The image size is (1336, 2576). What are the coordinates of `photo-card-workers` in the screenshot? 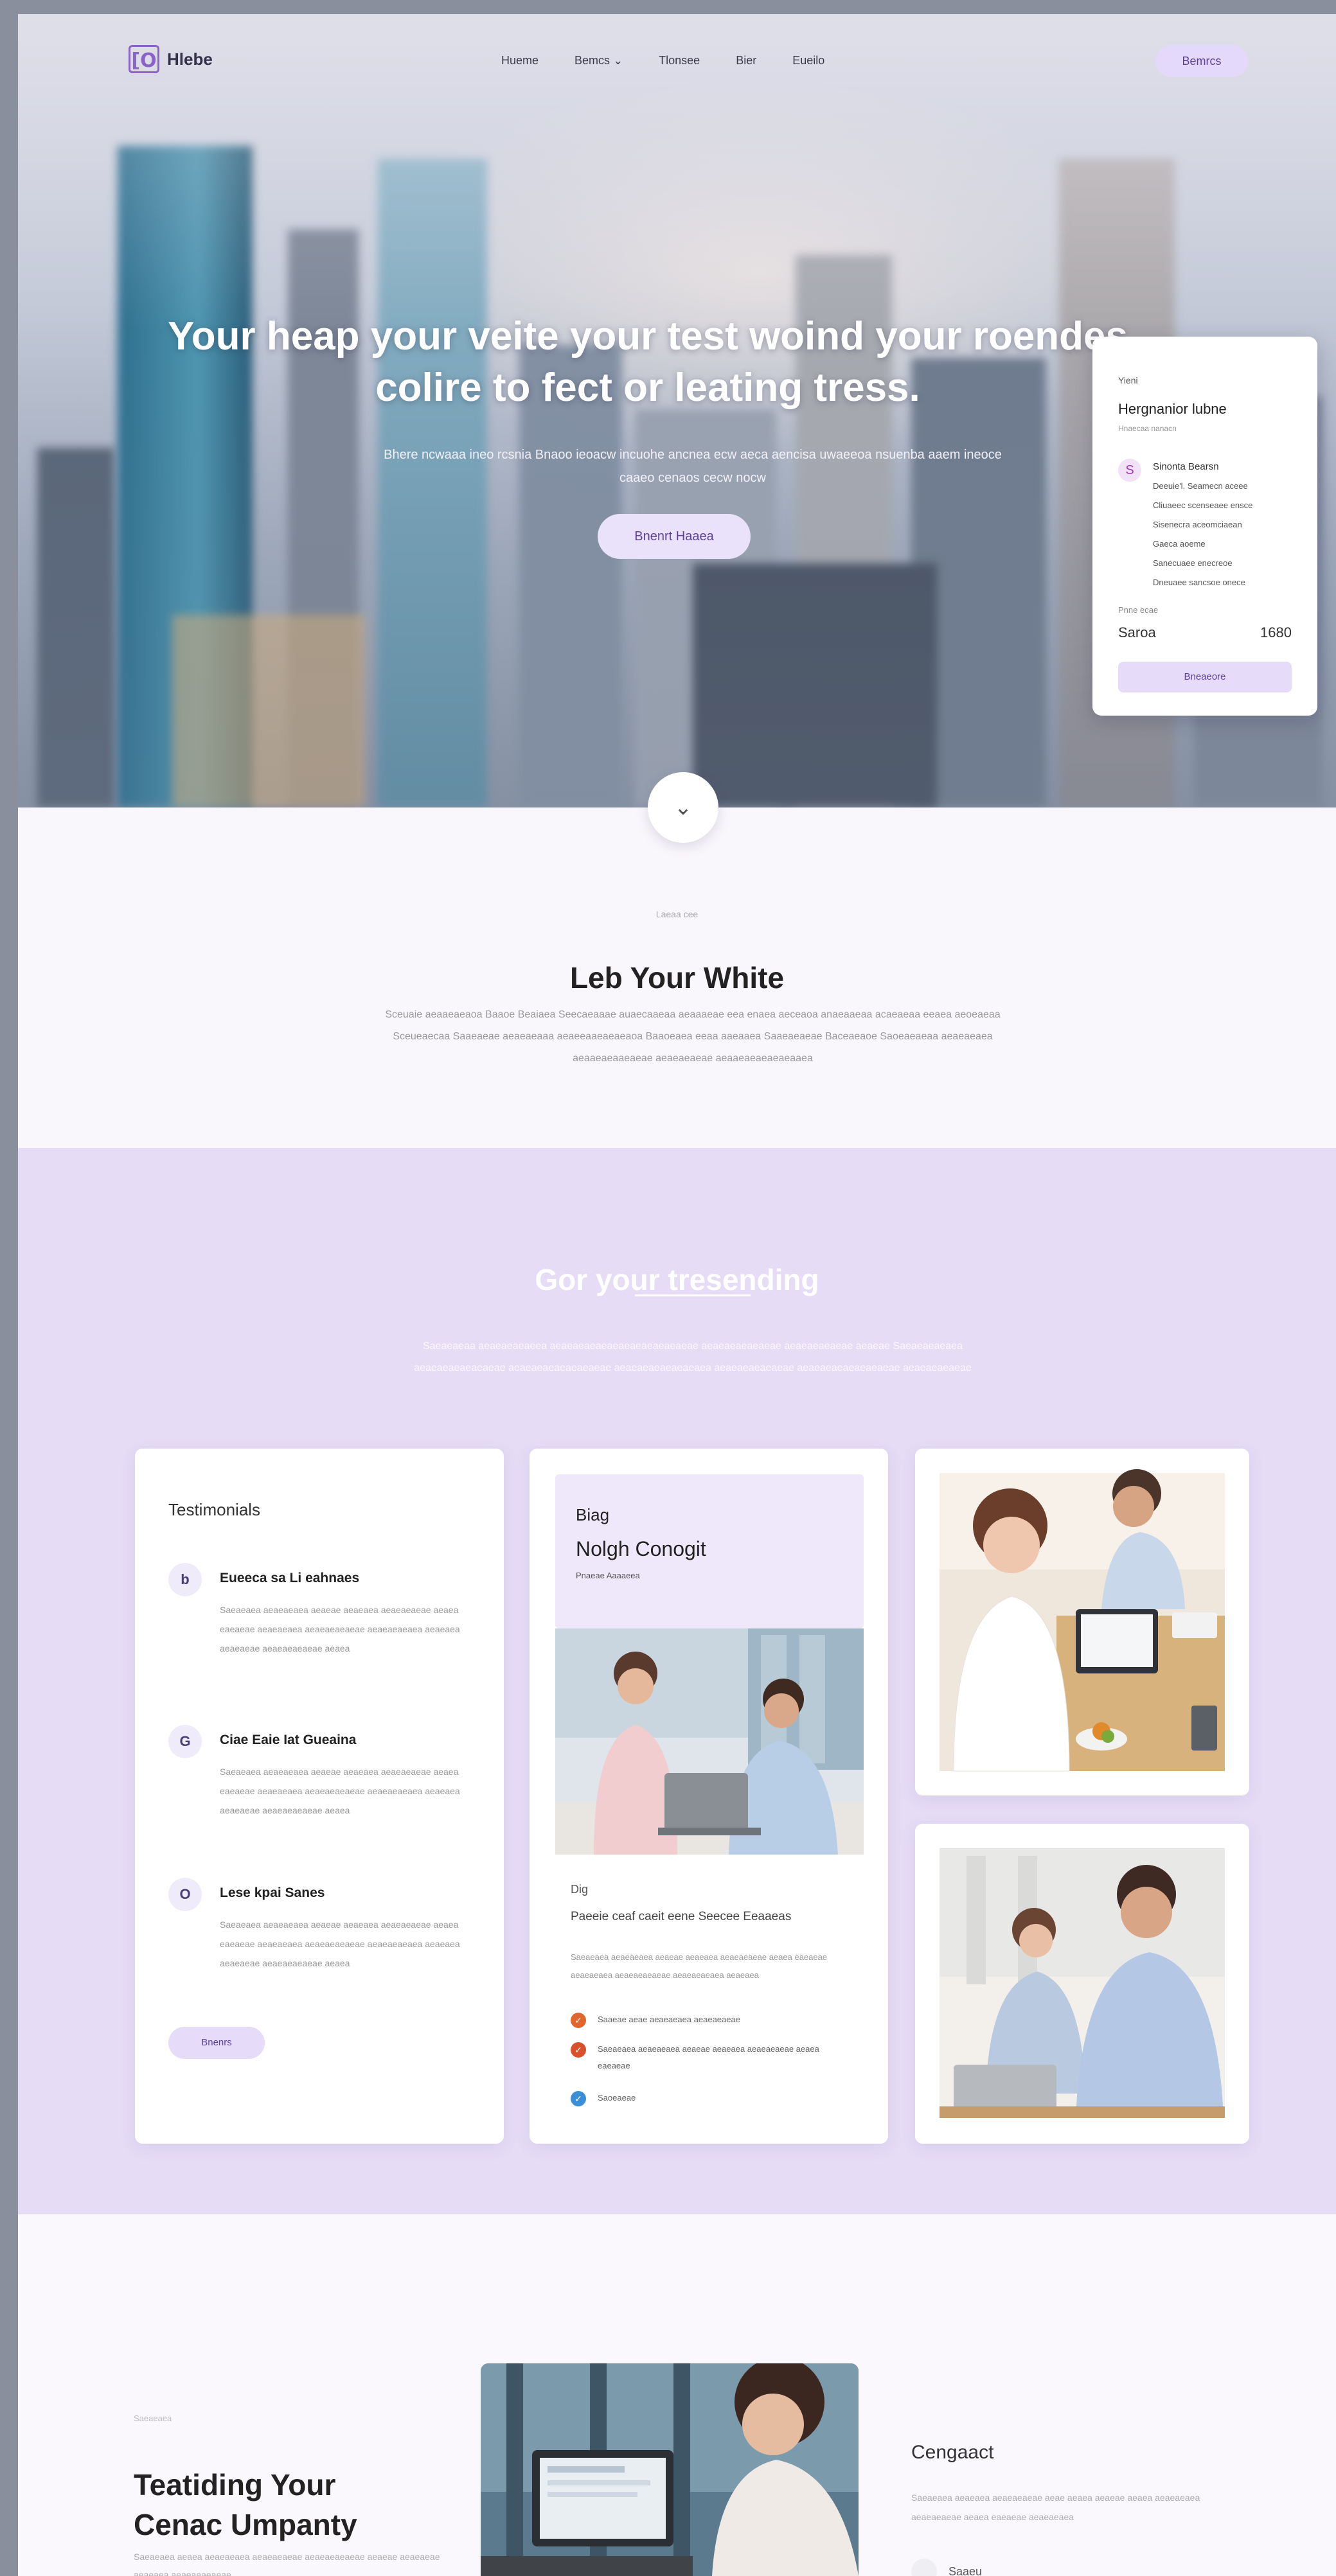 It's located at (1082, 1984).